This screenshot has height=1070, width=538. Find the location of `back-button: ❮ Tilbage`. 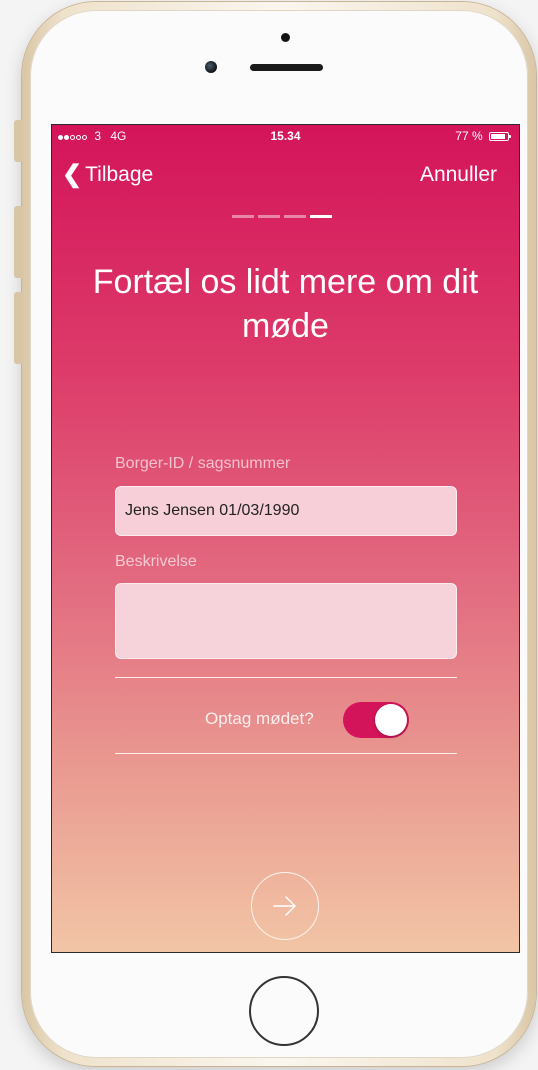

back-button: ❮ Tilbage is located at coordinates (107, 175).